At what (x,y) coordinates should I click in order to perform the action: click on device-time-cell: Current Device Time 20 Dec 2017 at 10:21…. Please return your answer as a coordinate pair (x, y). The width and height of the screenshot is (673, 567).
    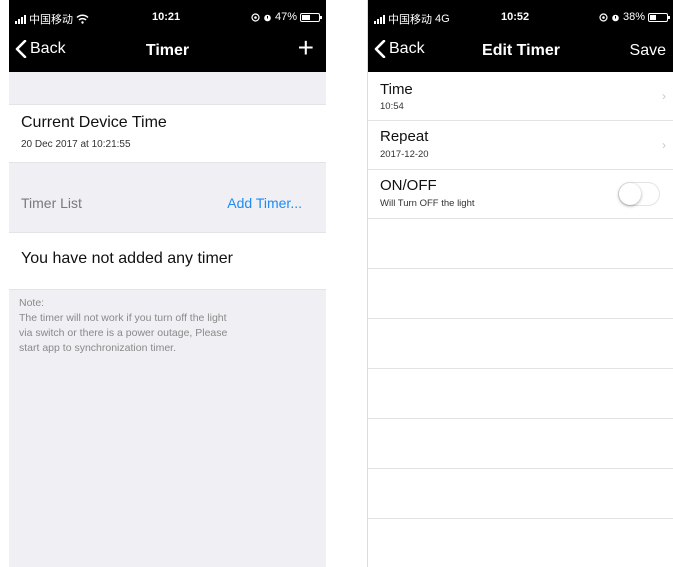
    Looking at the image, I should click on (167, 133).